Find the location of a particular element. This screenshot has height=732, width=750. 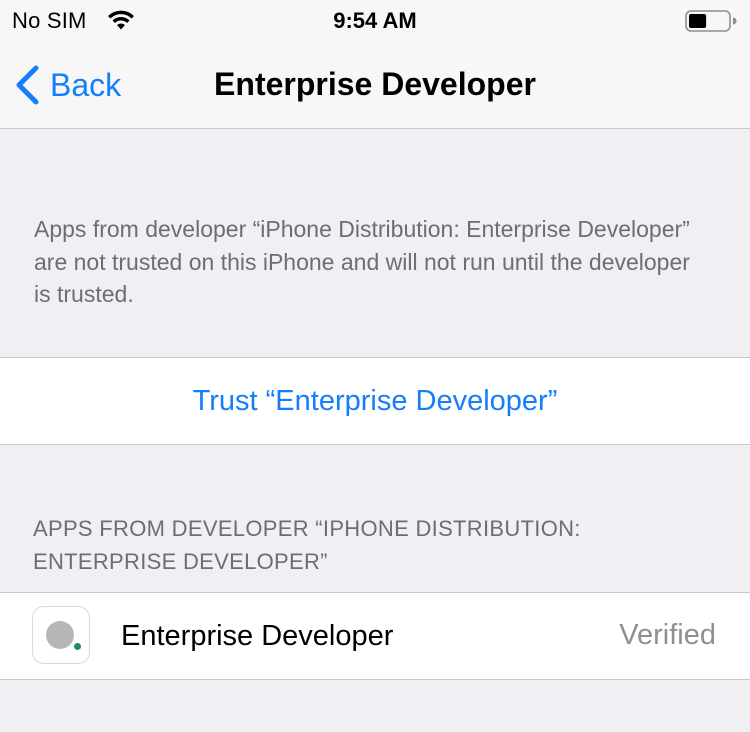

app-icon is located at coordinates (61, 635).